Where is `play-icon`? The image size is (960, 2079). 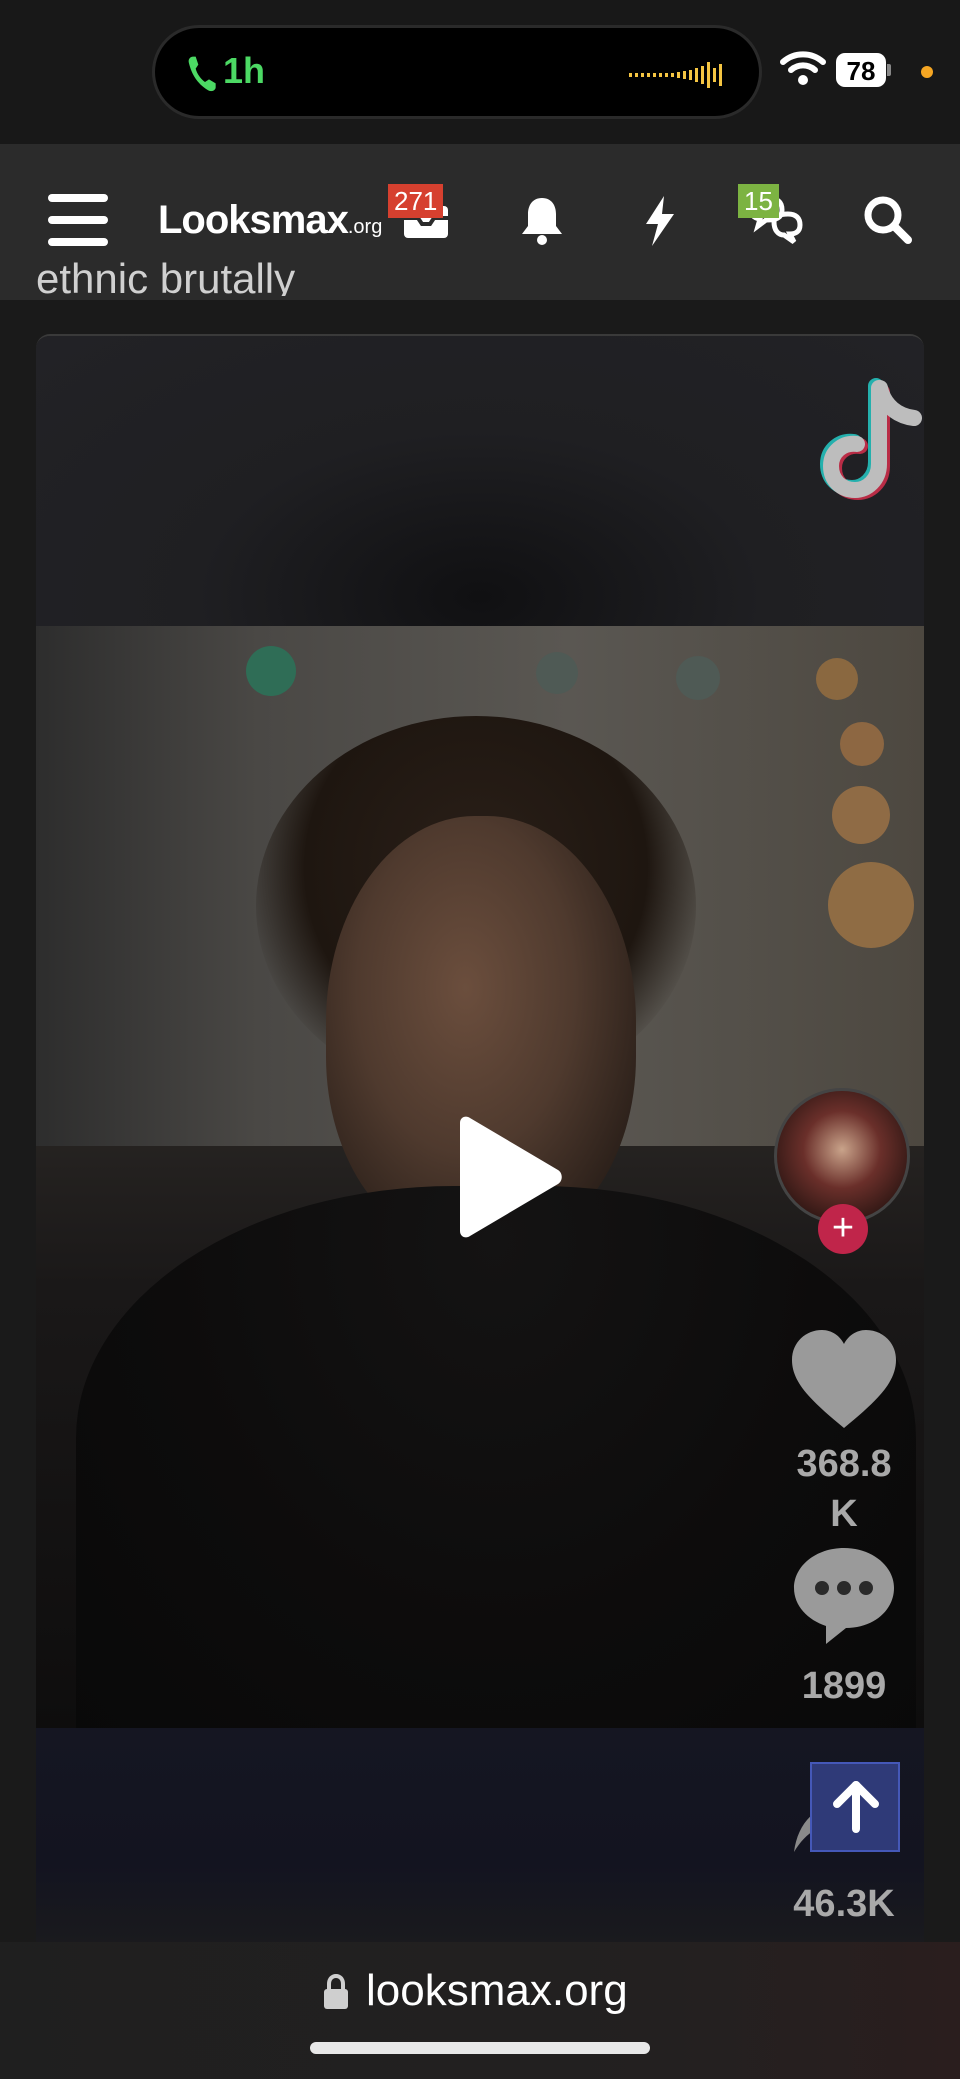
play-icon is located at coordinates (505, 1177).